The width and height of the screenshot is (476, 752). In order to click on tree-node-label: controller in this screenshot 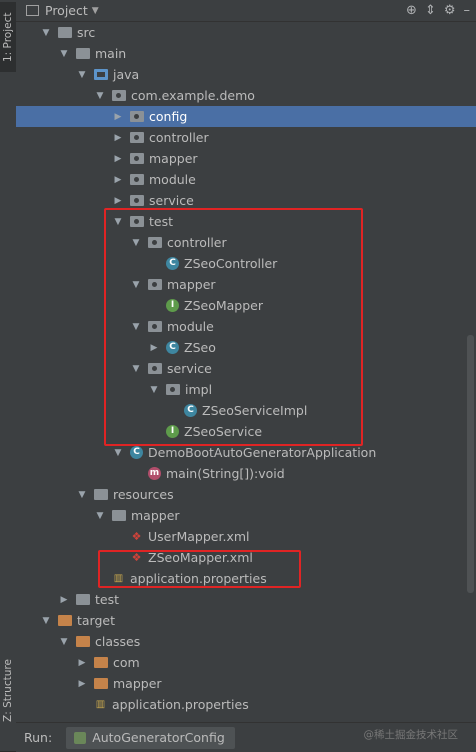, I will do `click(179, 137)`.